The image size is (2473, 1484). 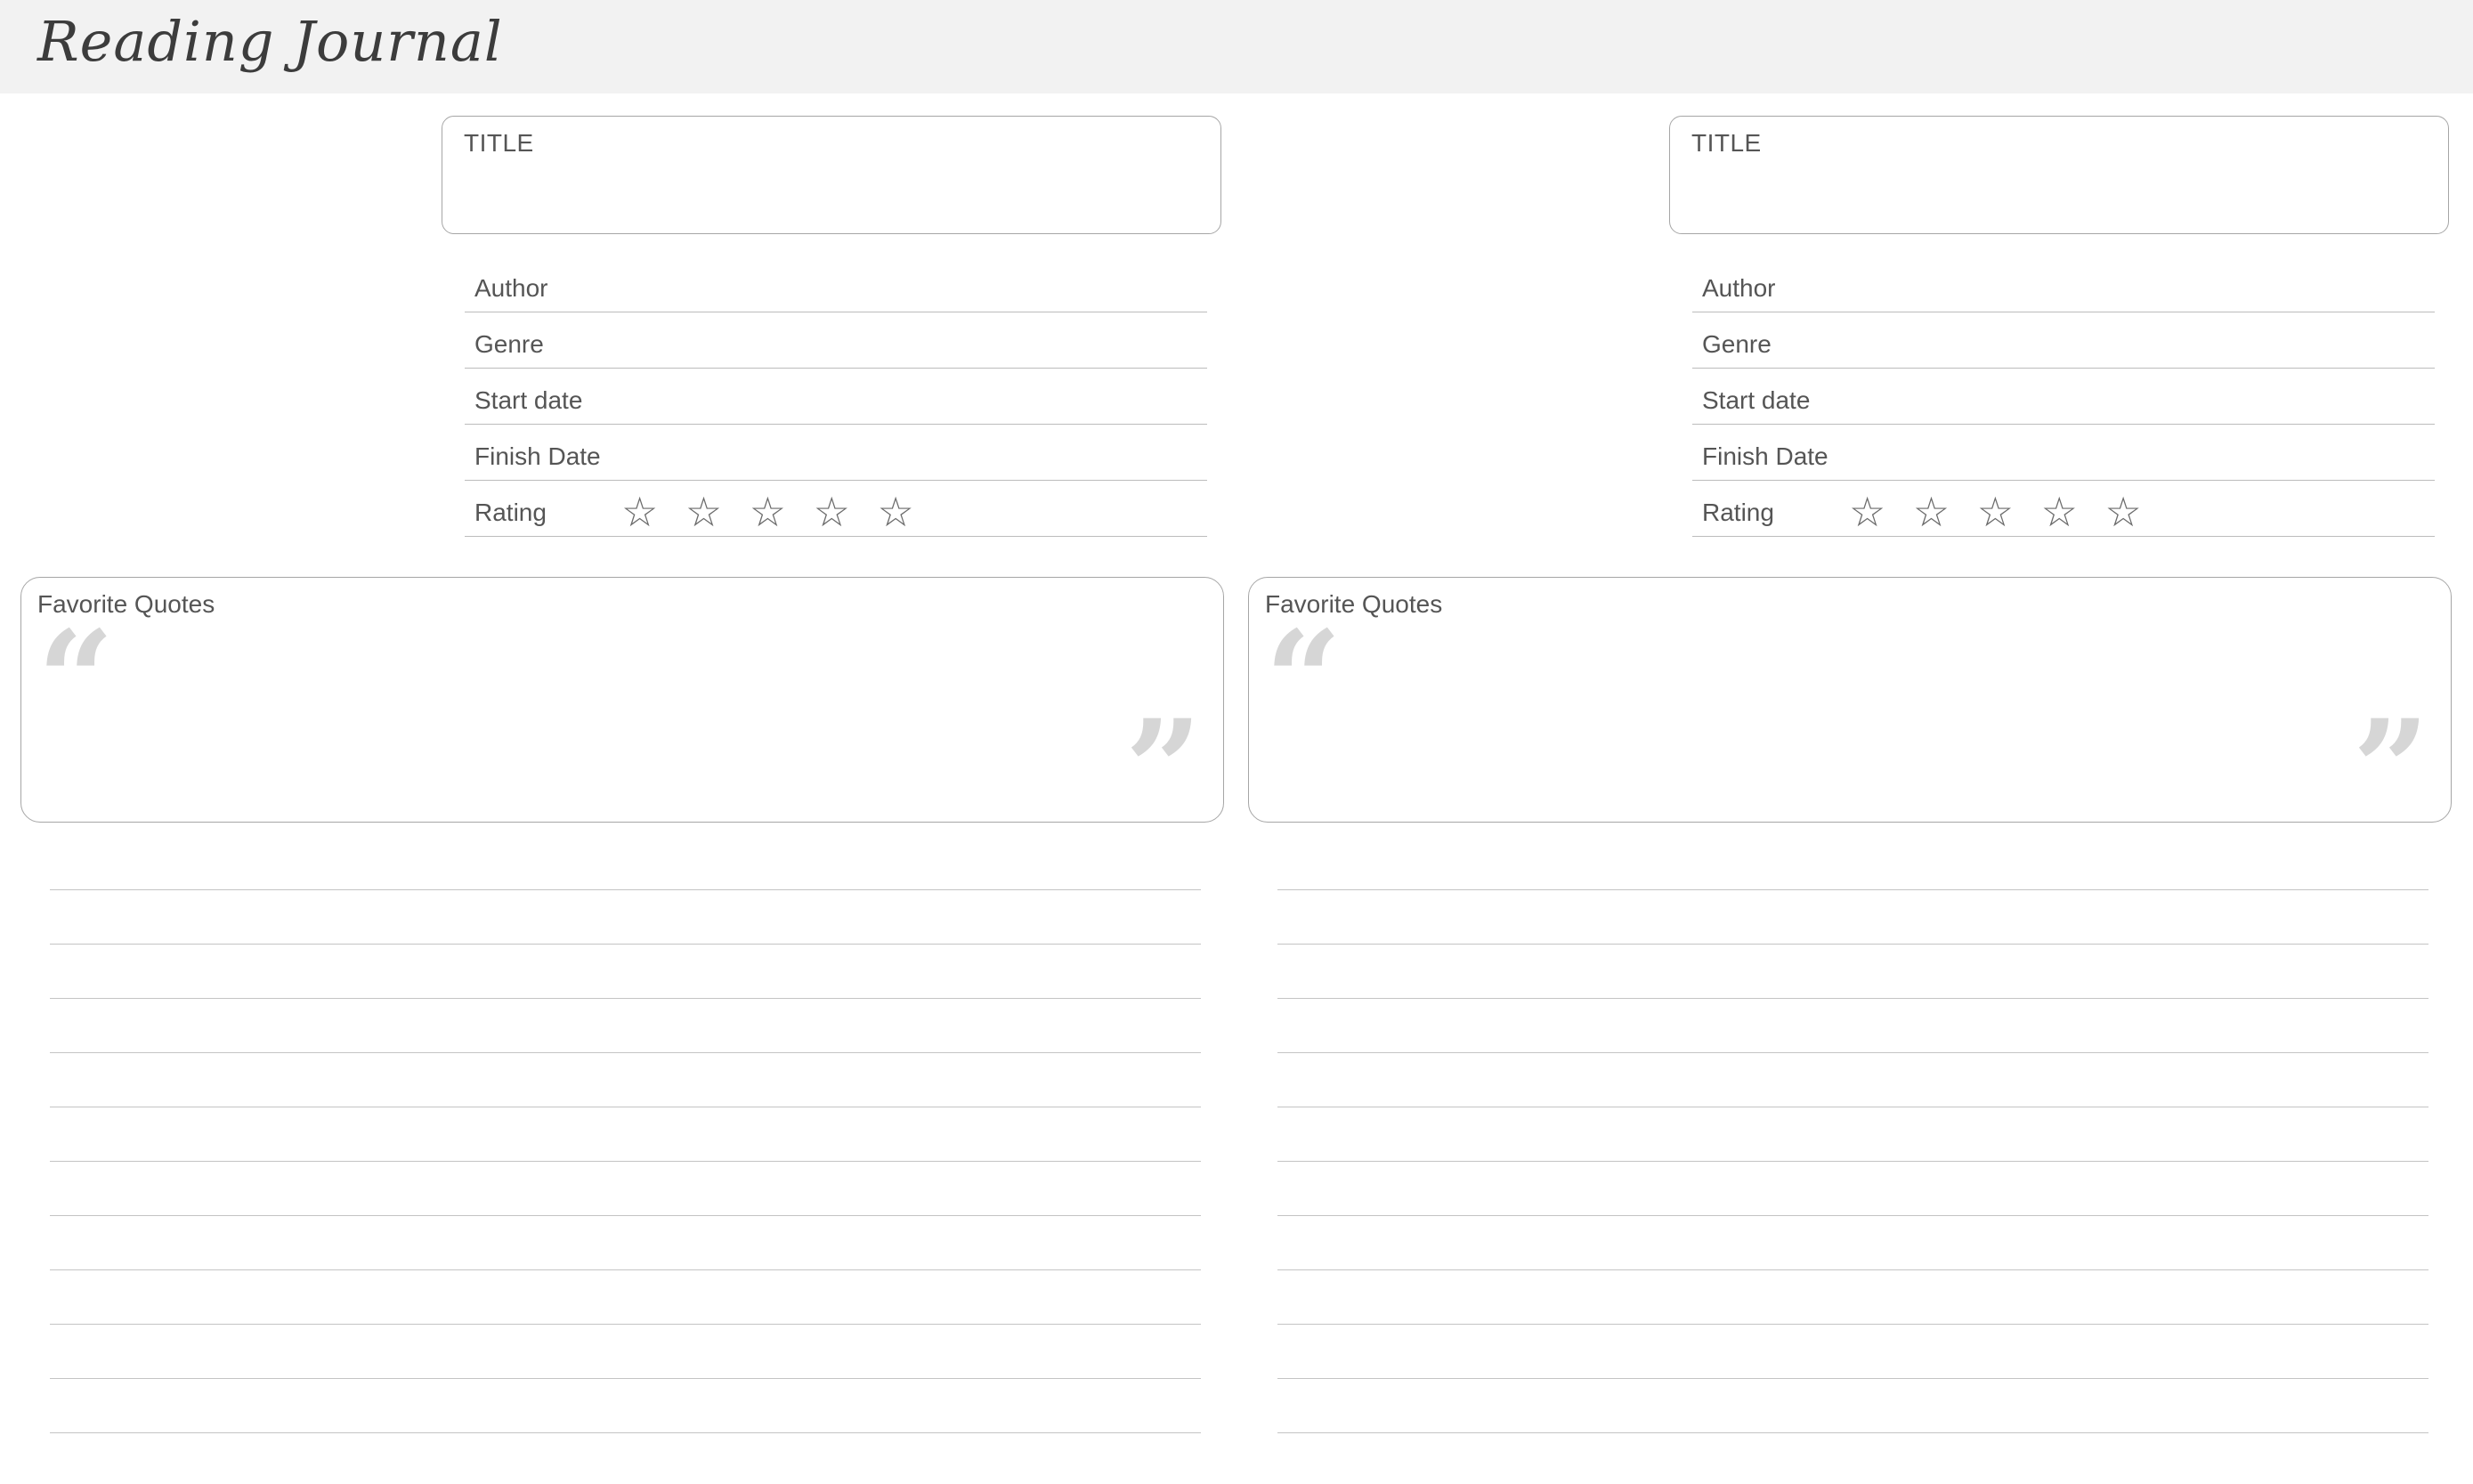 What do you see at coordinates (1236, 46) in the screenshot?
I see `header-bar: Reading Journal` at bounding box center [1236, 46].